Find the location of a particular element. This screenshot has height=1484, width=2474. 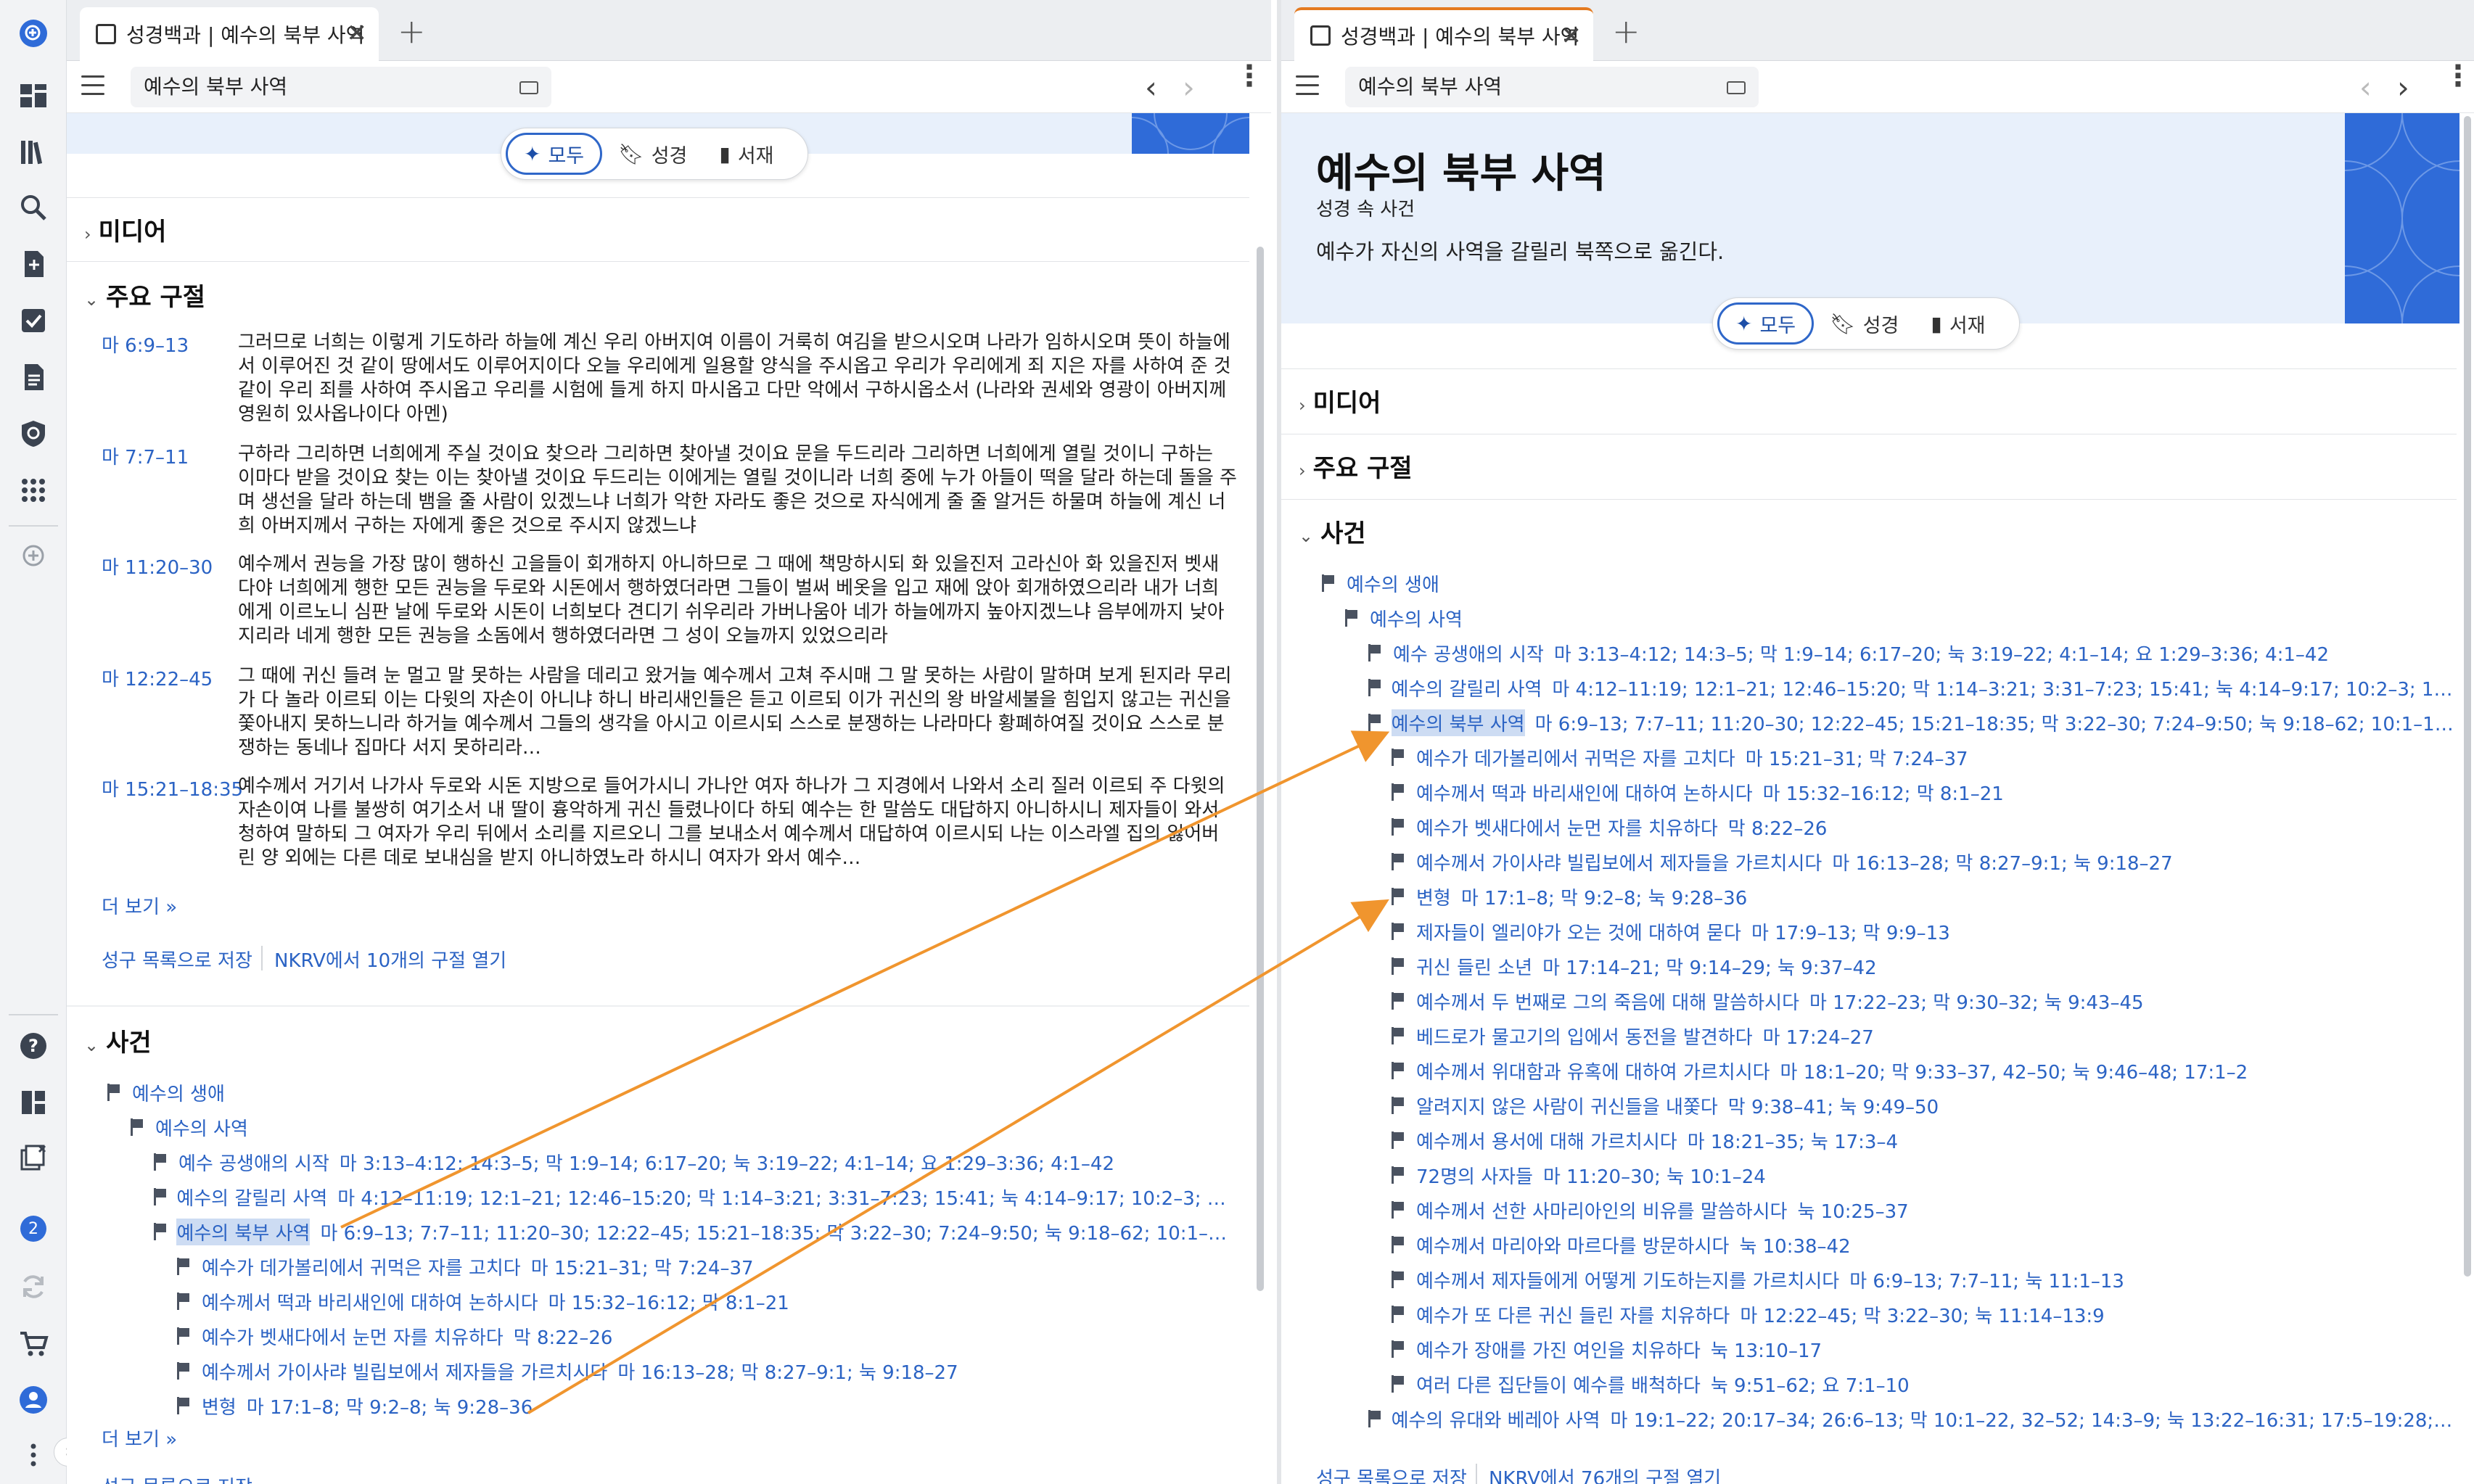

event-label: 예수 공생애의 시작 is located at coordinates (1468, 653).